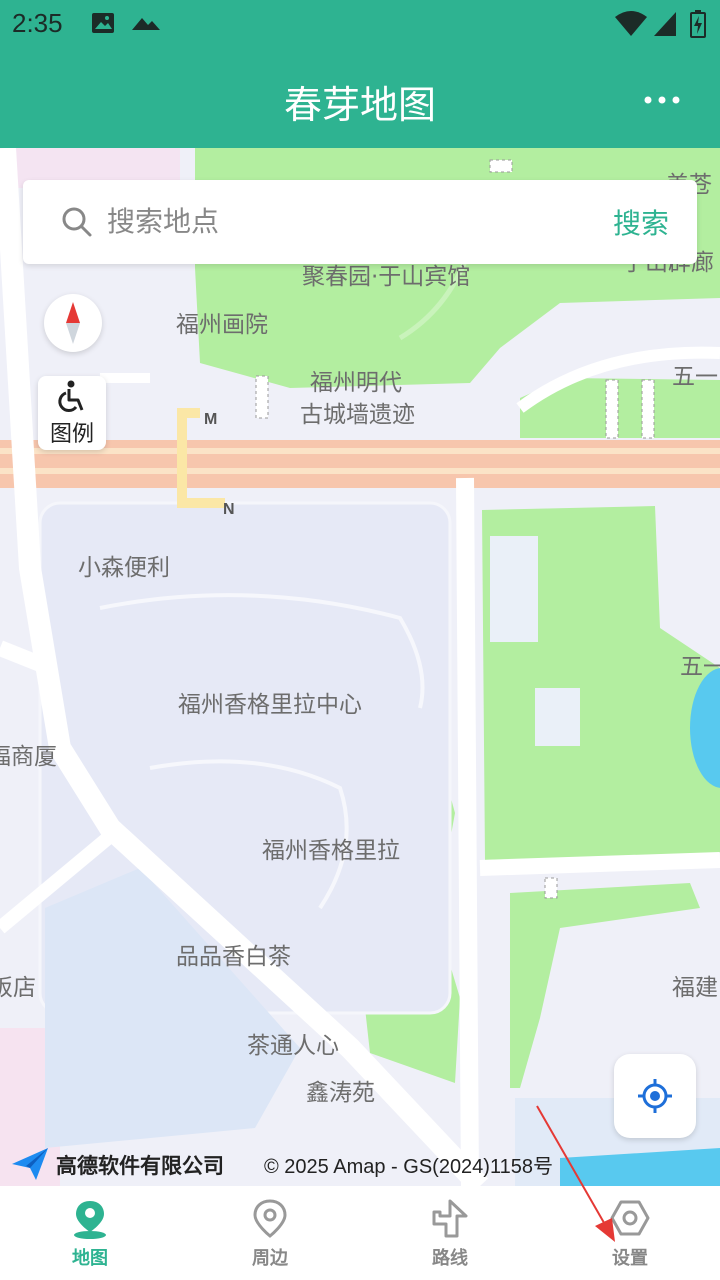 The width and height of the screenshot is (720, 1280). What do you see at coordinates (641, 222) in the screenshot?
I see `search-button: 搜索` at bounding box center [641, 222].